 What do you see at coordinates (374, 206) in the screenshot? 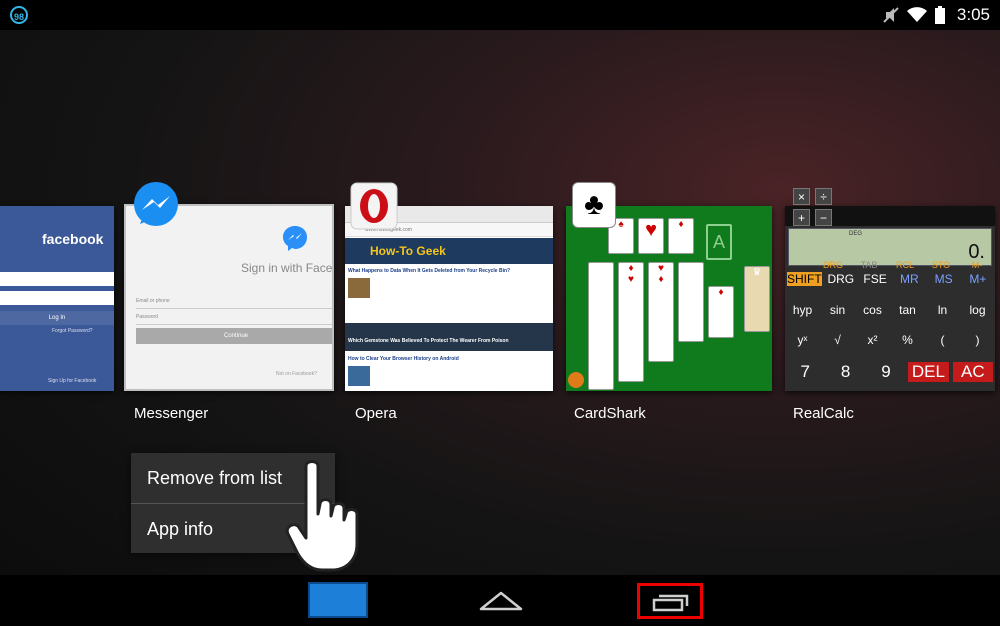
I see `opera-app-icon` at bounding box center [374, 206].